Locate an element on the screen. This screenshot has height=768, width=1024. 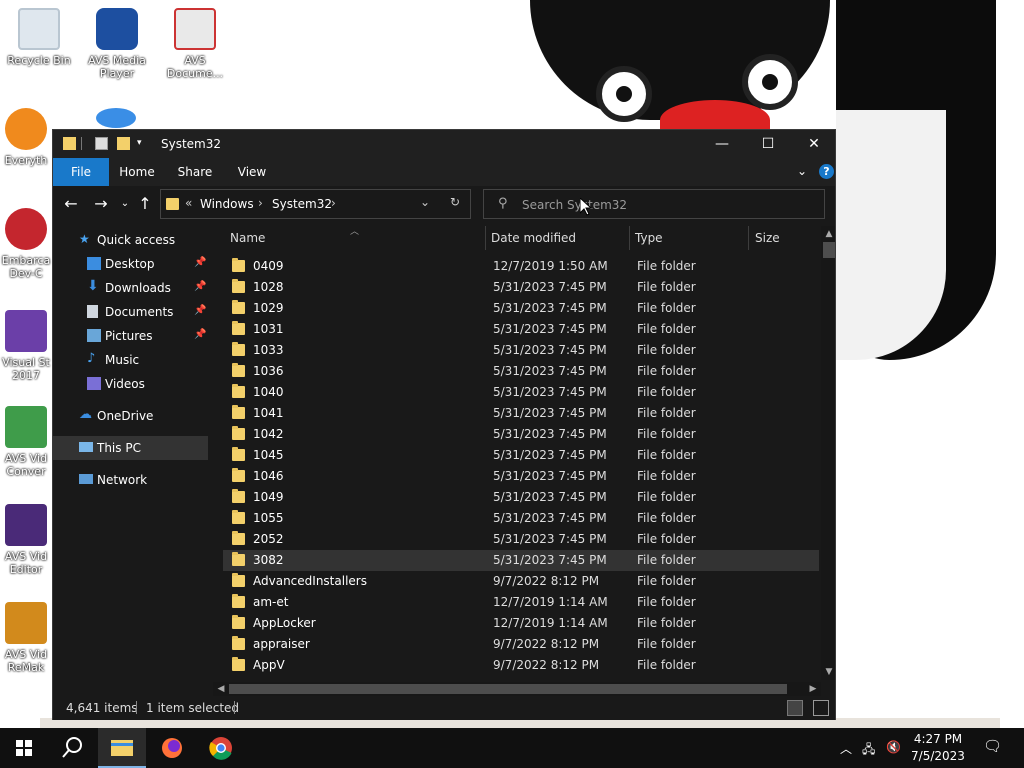
table-row: 1055 5/31/2023 7:45 PM File folder is located at coordinates (521, 518).